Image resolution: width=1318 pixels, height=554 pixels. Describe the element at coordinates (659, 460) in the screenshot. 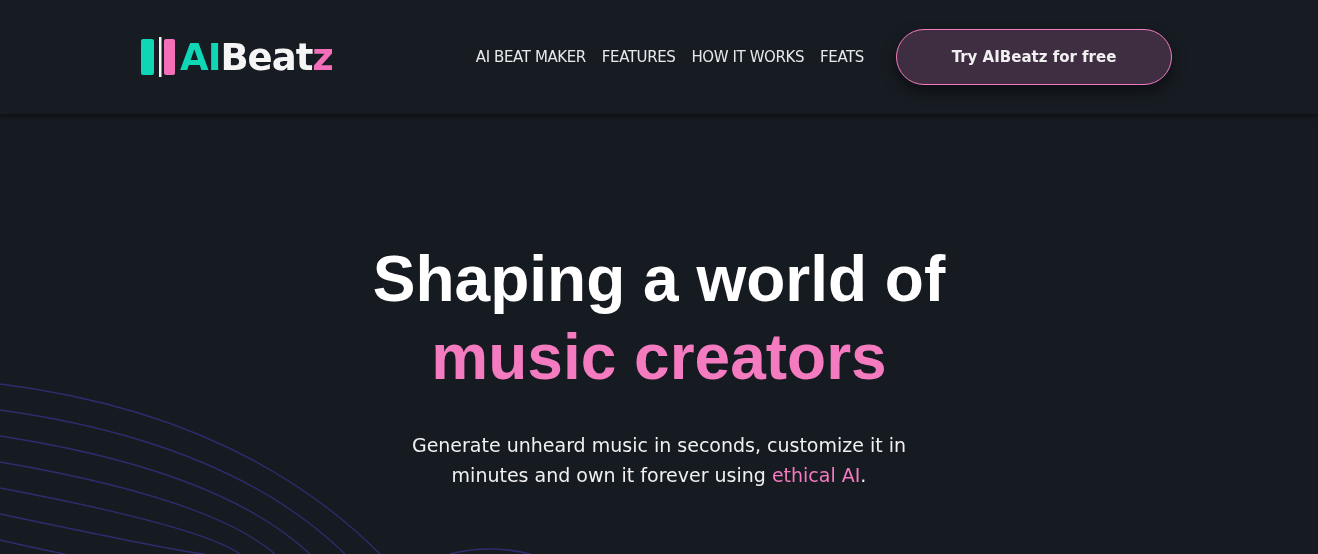

I see `hero-subtitle: Generate unheard music in seconds, customize it in minutes and own it forever using ethical AI.` at that location.